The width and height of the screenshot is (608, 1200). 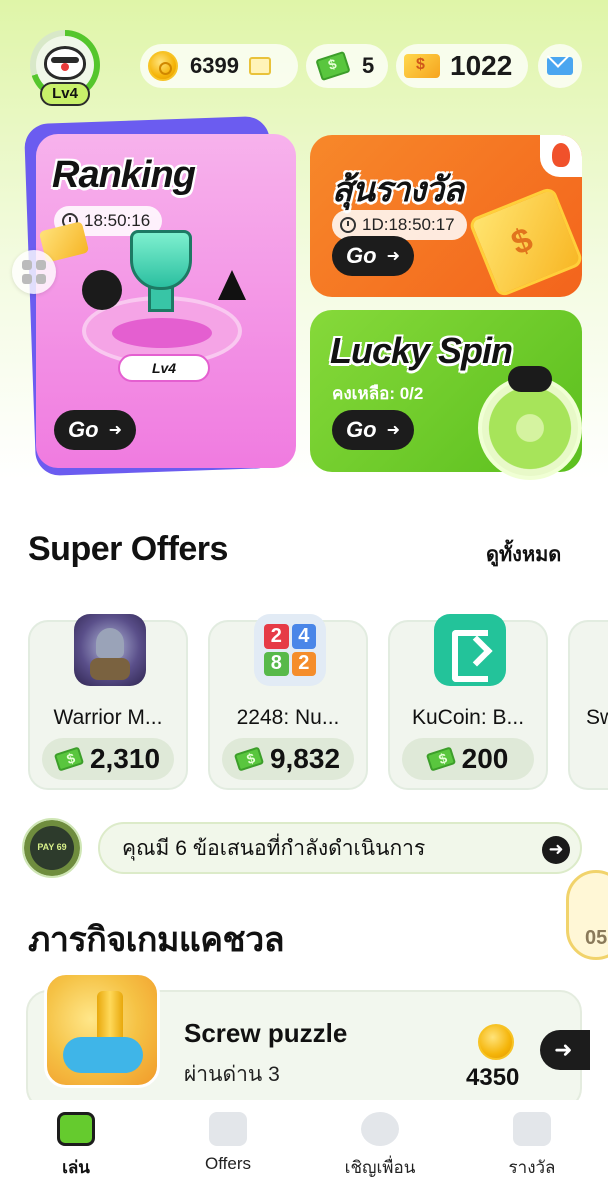 I want to click on game-play-button: ➜, so click(x=565, y=1050).